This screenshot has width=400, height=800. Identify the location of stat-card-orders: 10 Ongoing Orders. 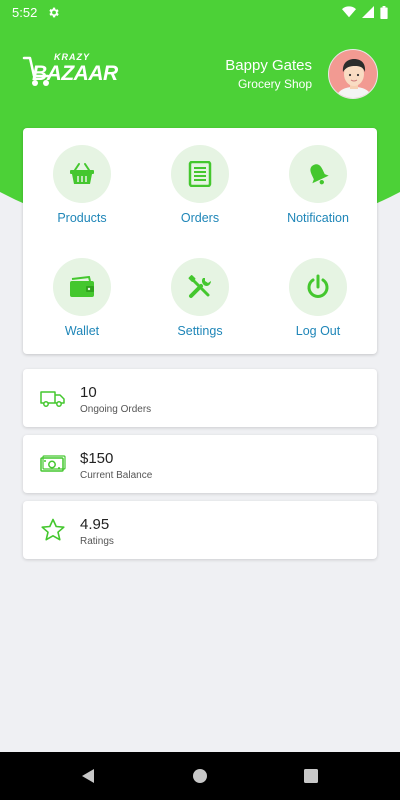
(200, 398).